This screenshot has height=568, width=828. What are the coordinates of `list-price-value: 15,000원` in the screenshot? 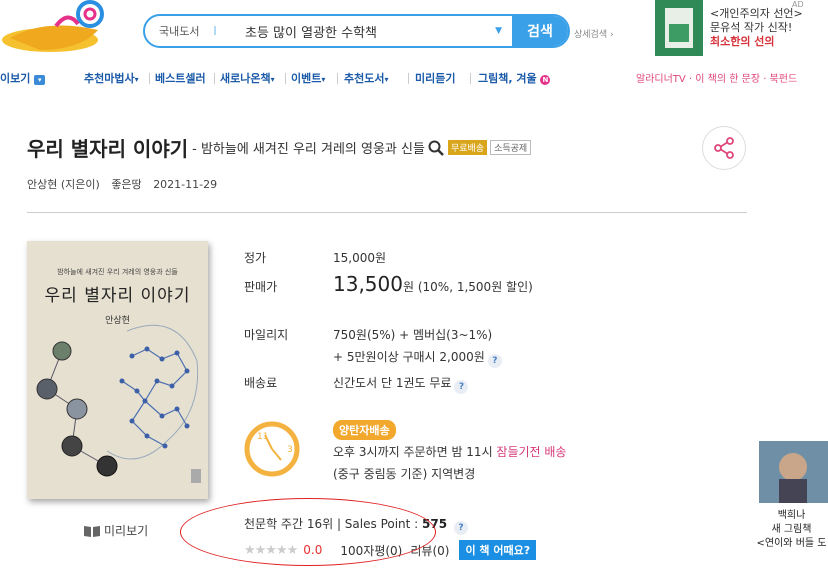 It's located at (360, 258).